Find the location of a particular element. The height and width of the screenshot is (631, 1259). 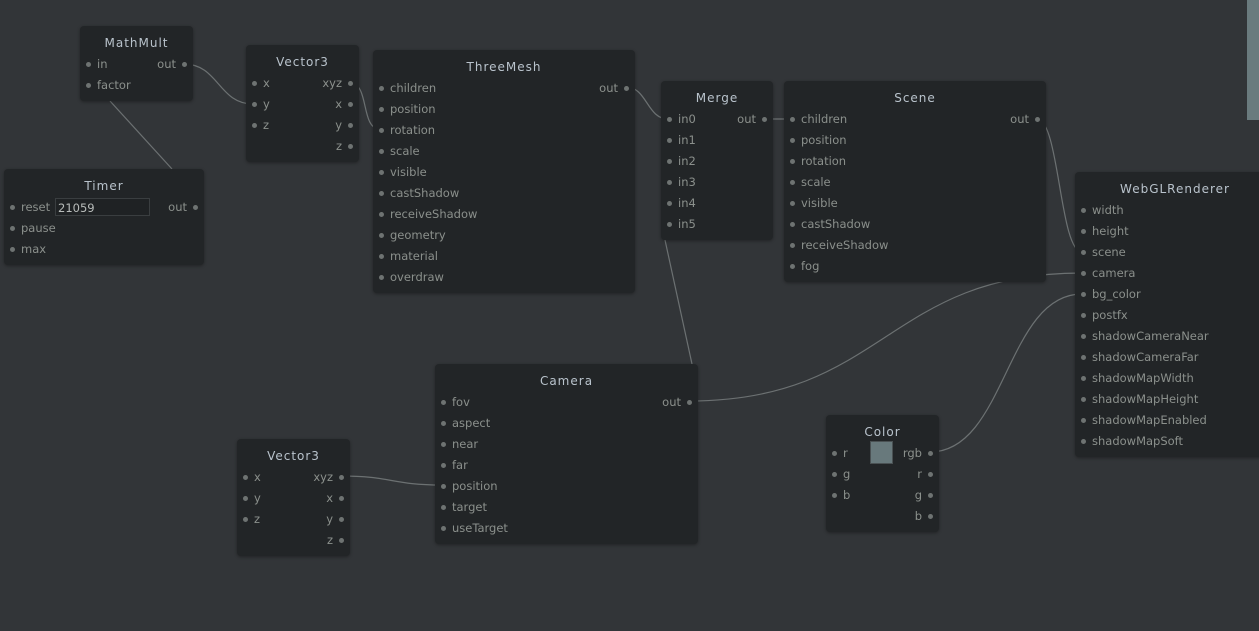

input-port-z: z is located at coordinates (251, 519).